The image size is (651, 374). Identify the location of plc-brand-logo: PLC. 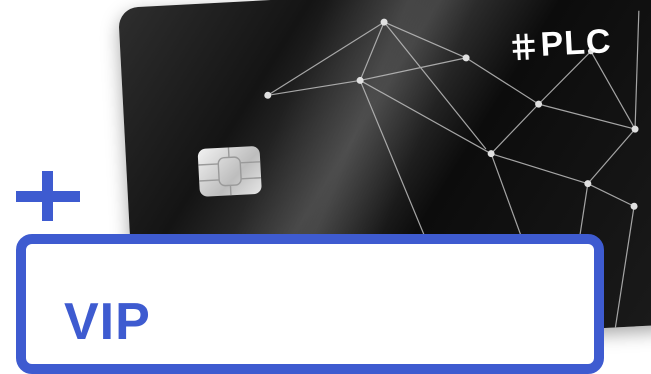
(561, 44).